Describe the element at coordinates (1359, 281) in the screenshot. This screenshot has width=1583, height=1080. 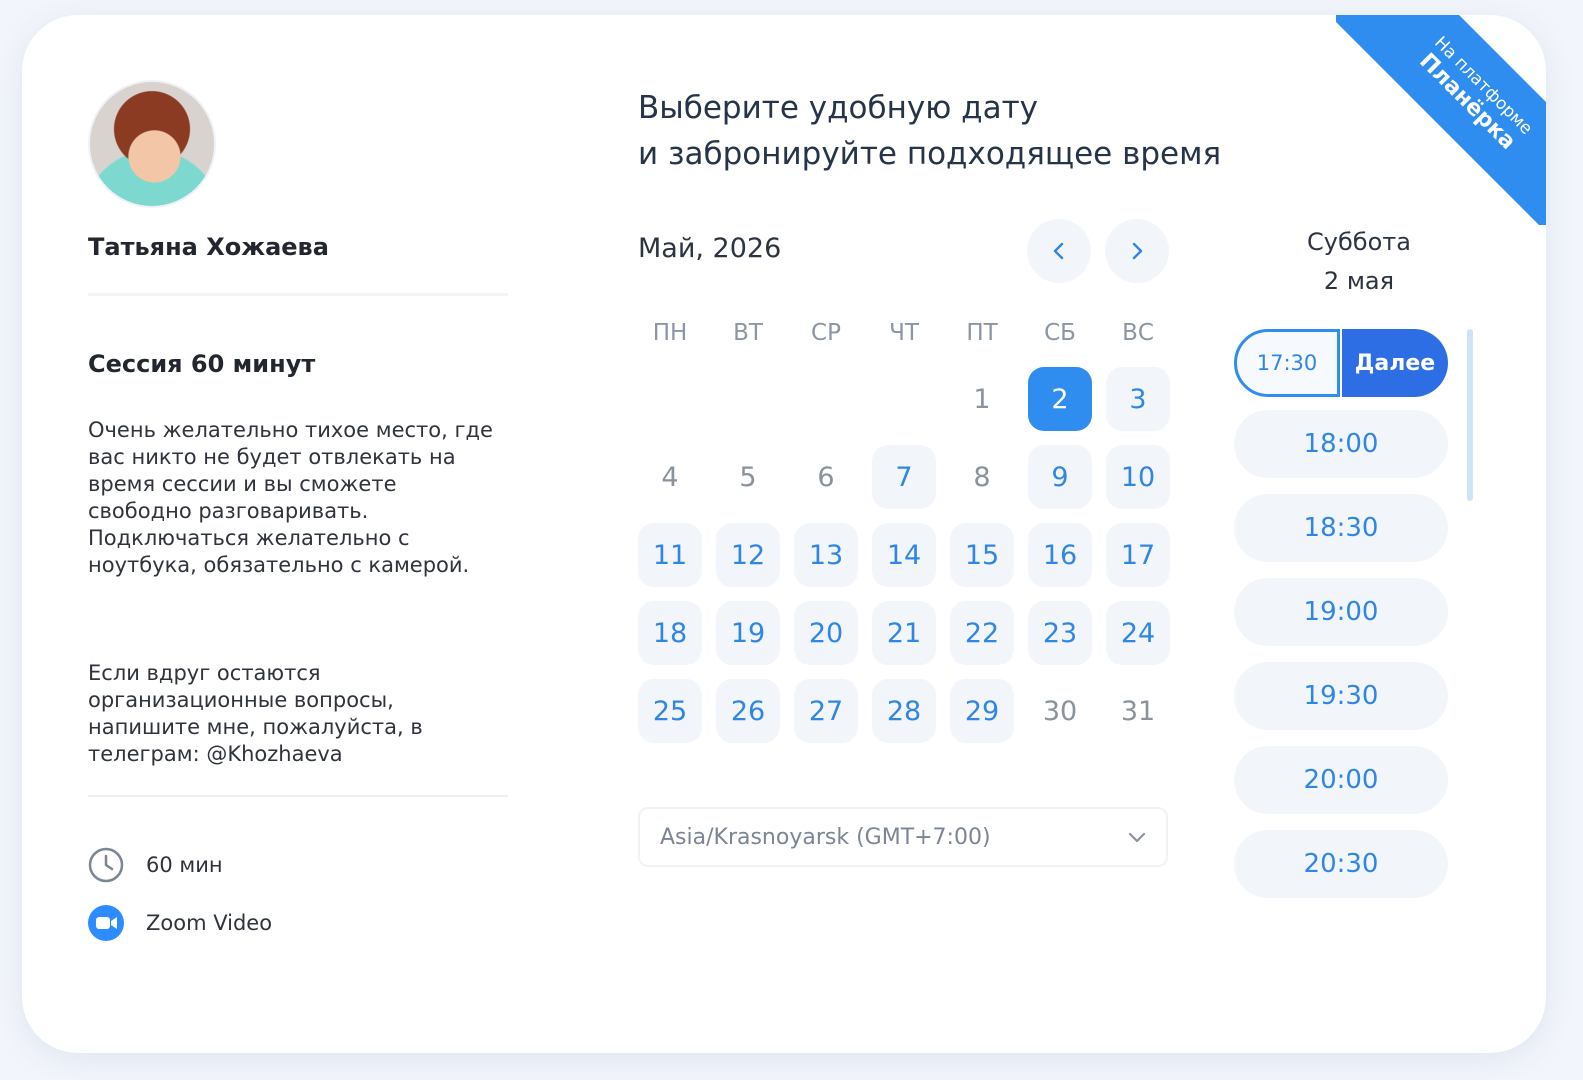
I see `selected-day-date: 2 мая` at that location.